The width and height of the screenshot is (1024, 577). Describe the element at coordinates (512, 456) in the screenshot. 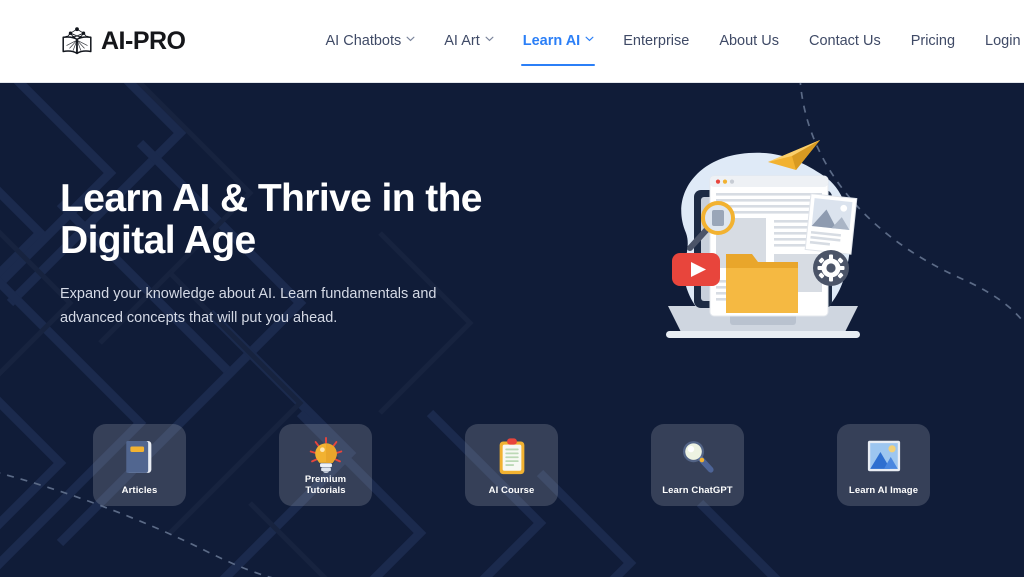

I see `clipboard-icon` at that location.